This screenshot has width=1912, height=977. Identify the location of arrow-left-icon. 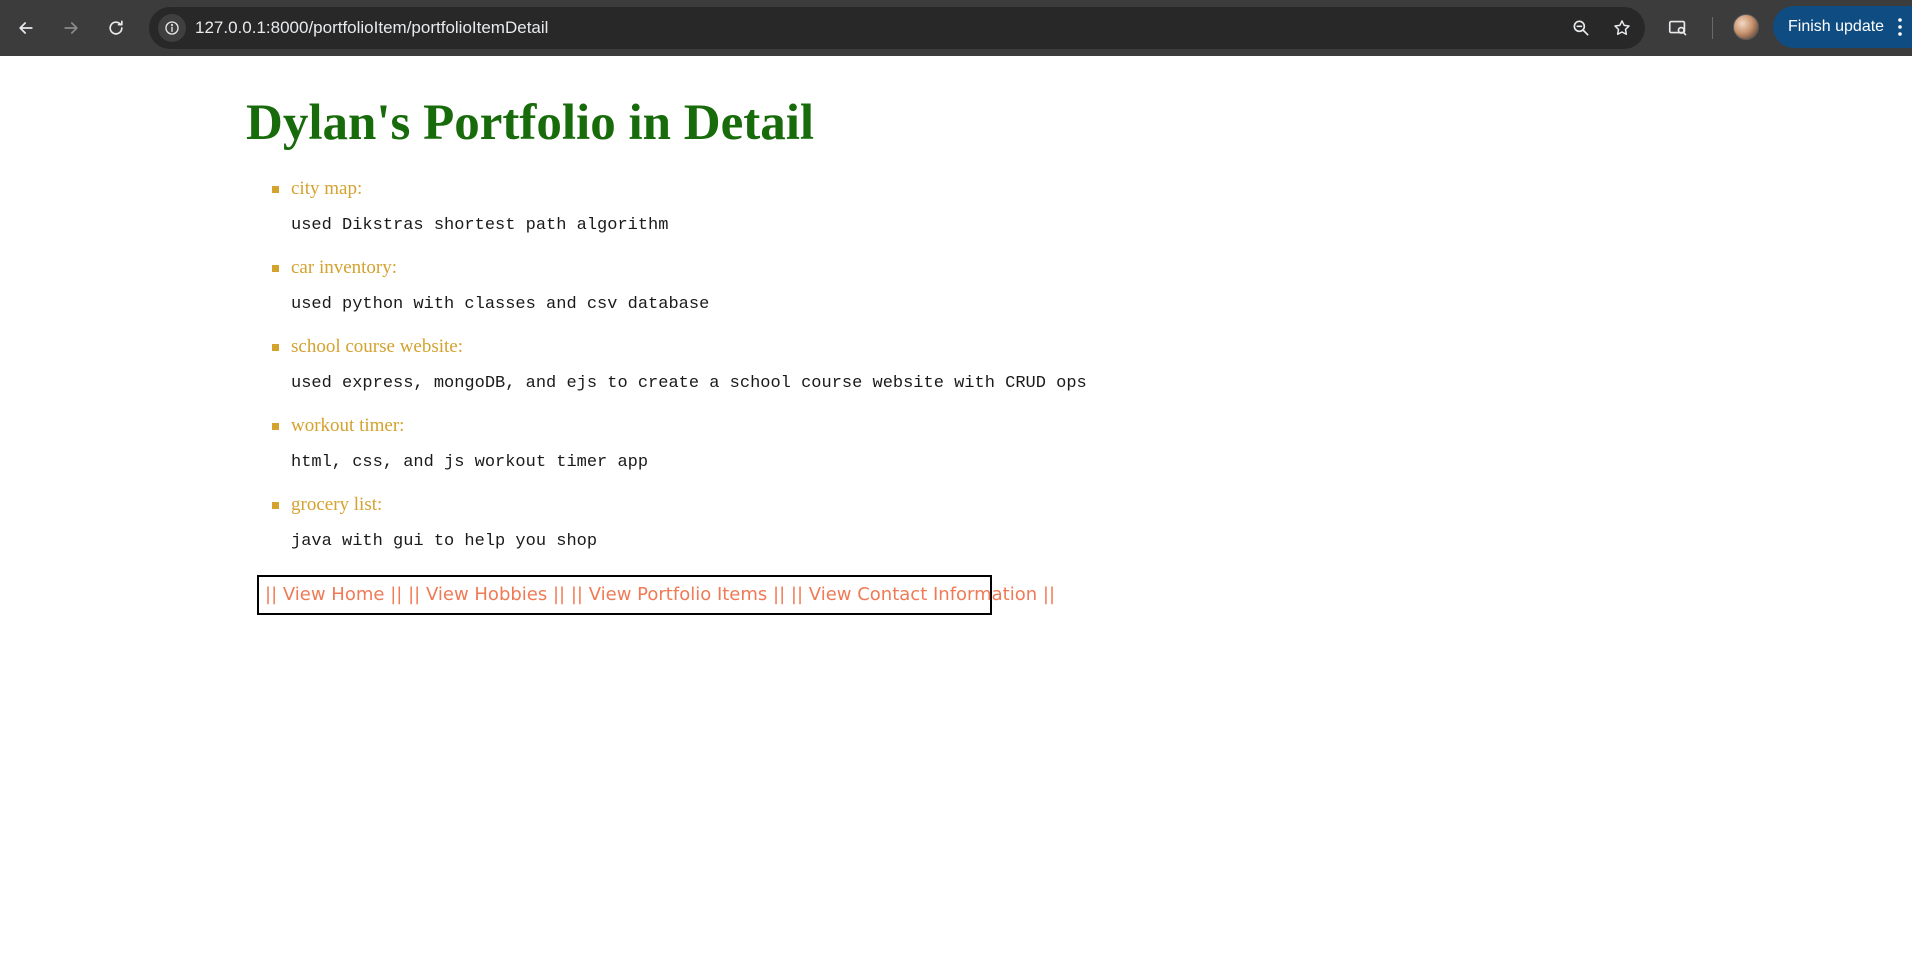
(26, 28).